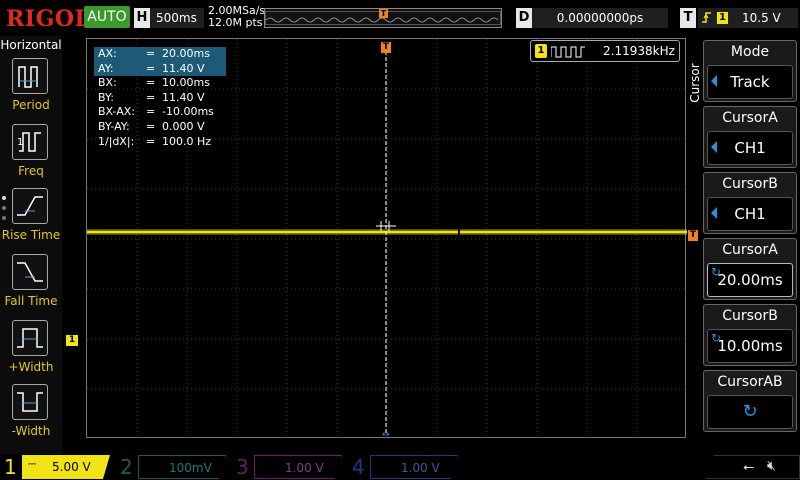  I want to click on channel1-ground-marker: 1, so click(72, 340).